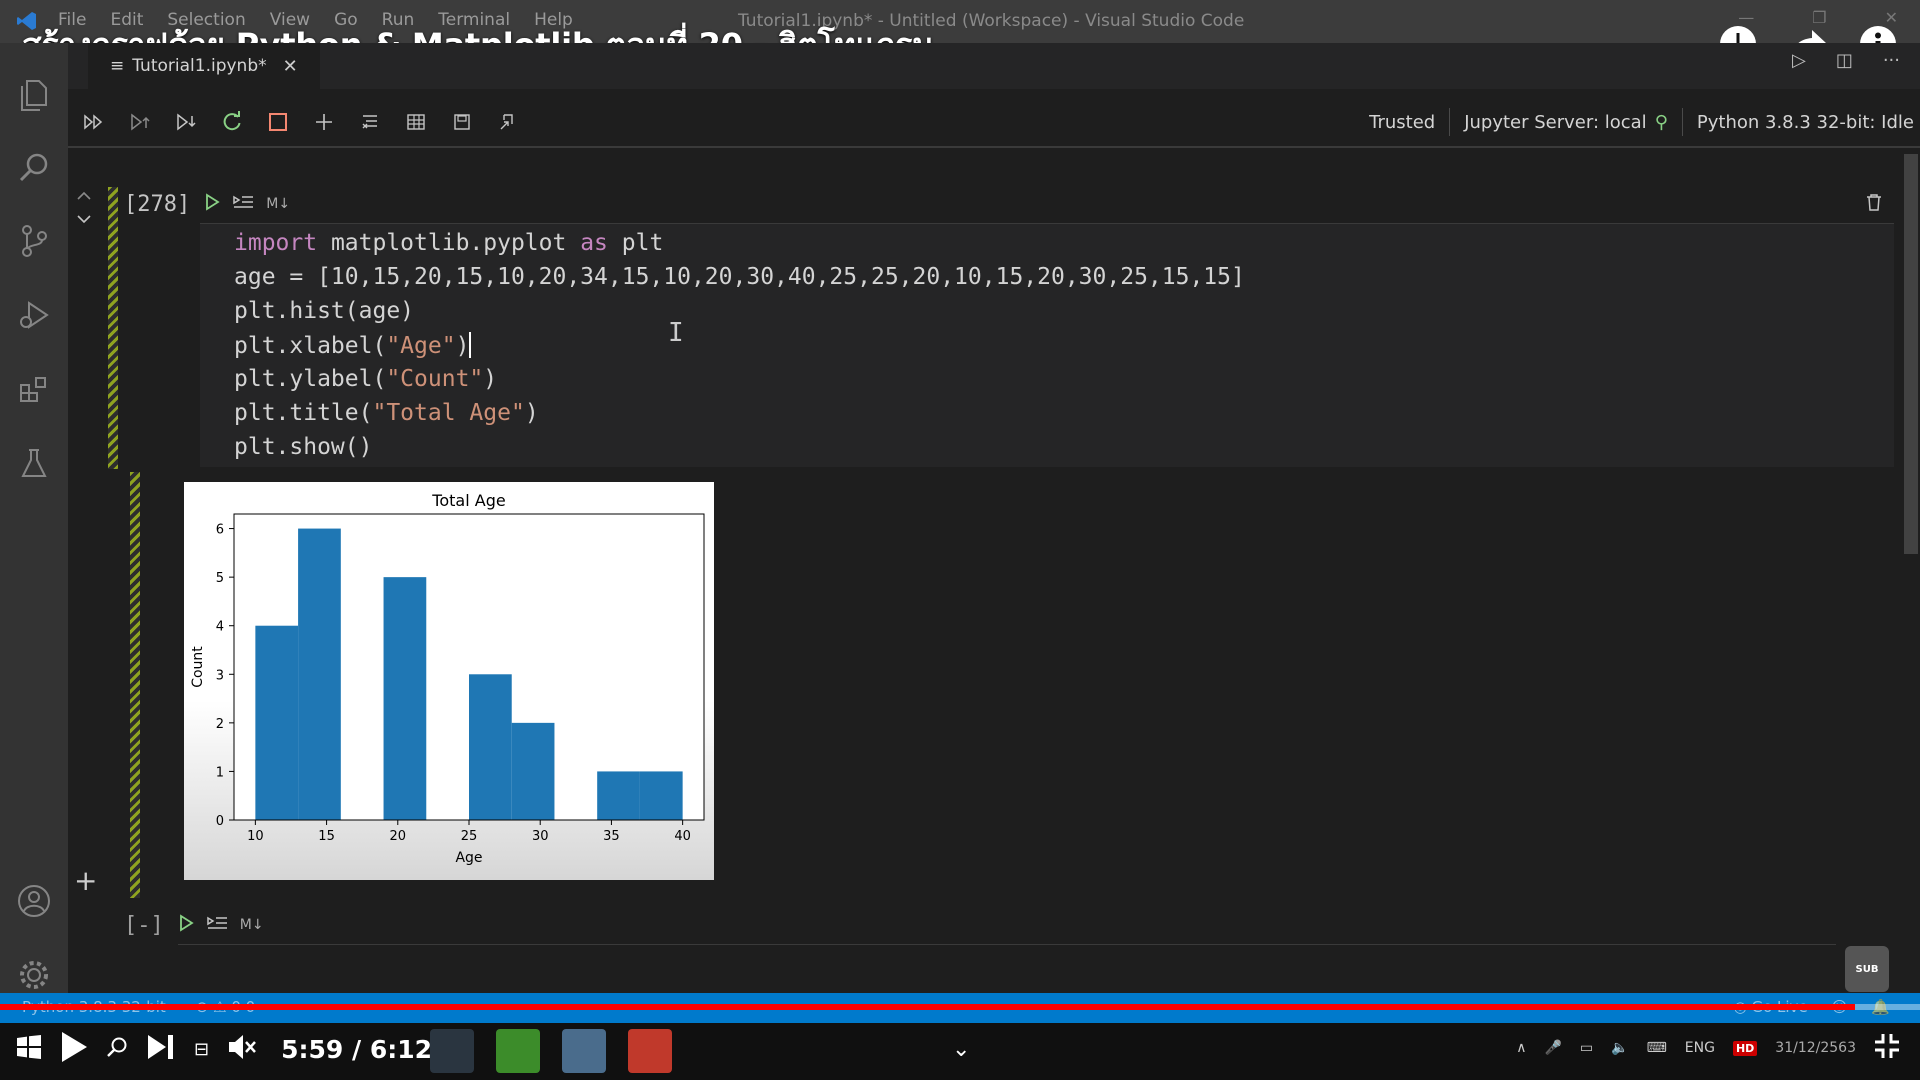  I want to click on explorer-icon, so click(34, 95).